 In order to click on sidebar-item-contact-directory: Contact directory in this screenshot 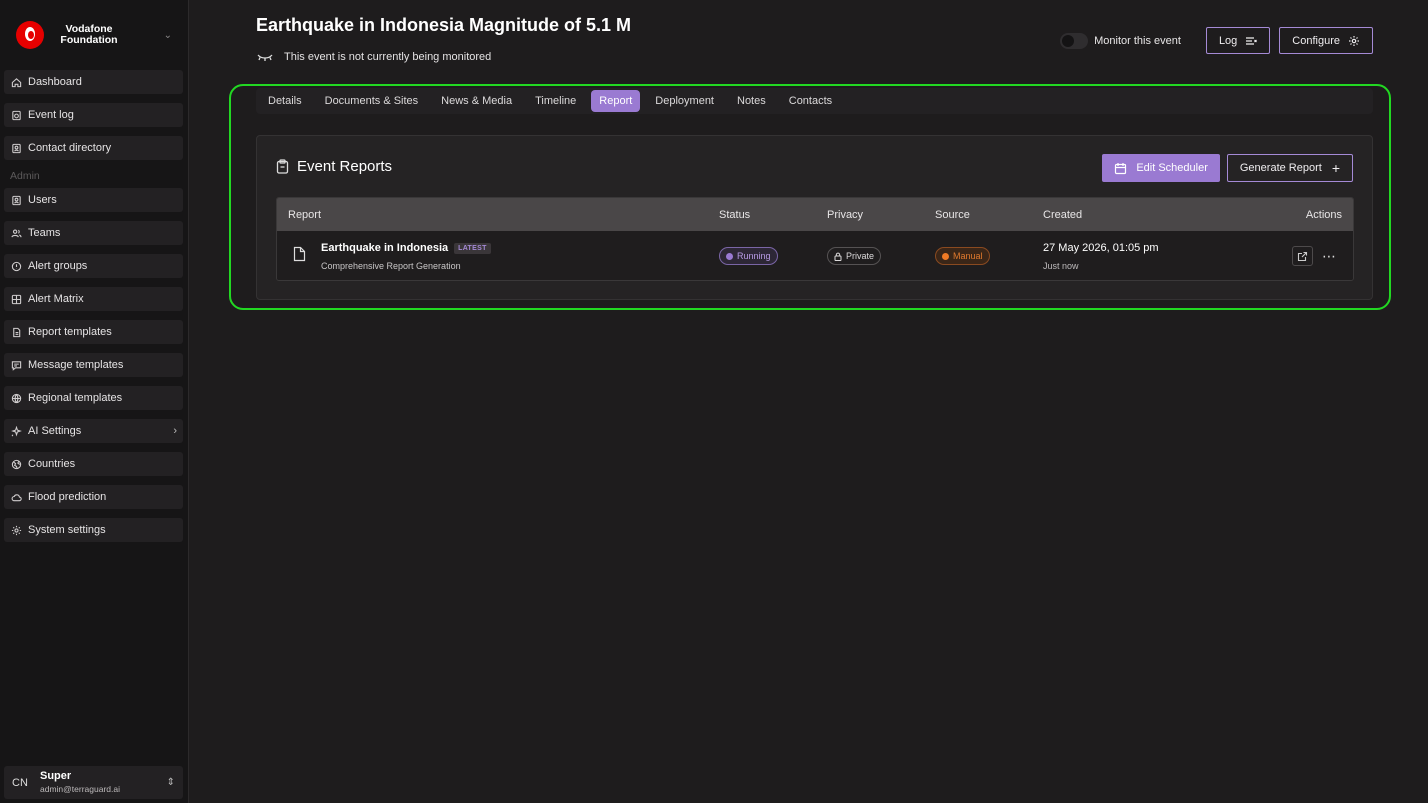, I will do `click(93, 148)`.